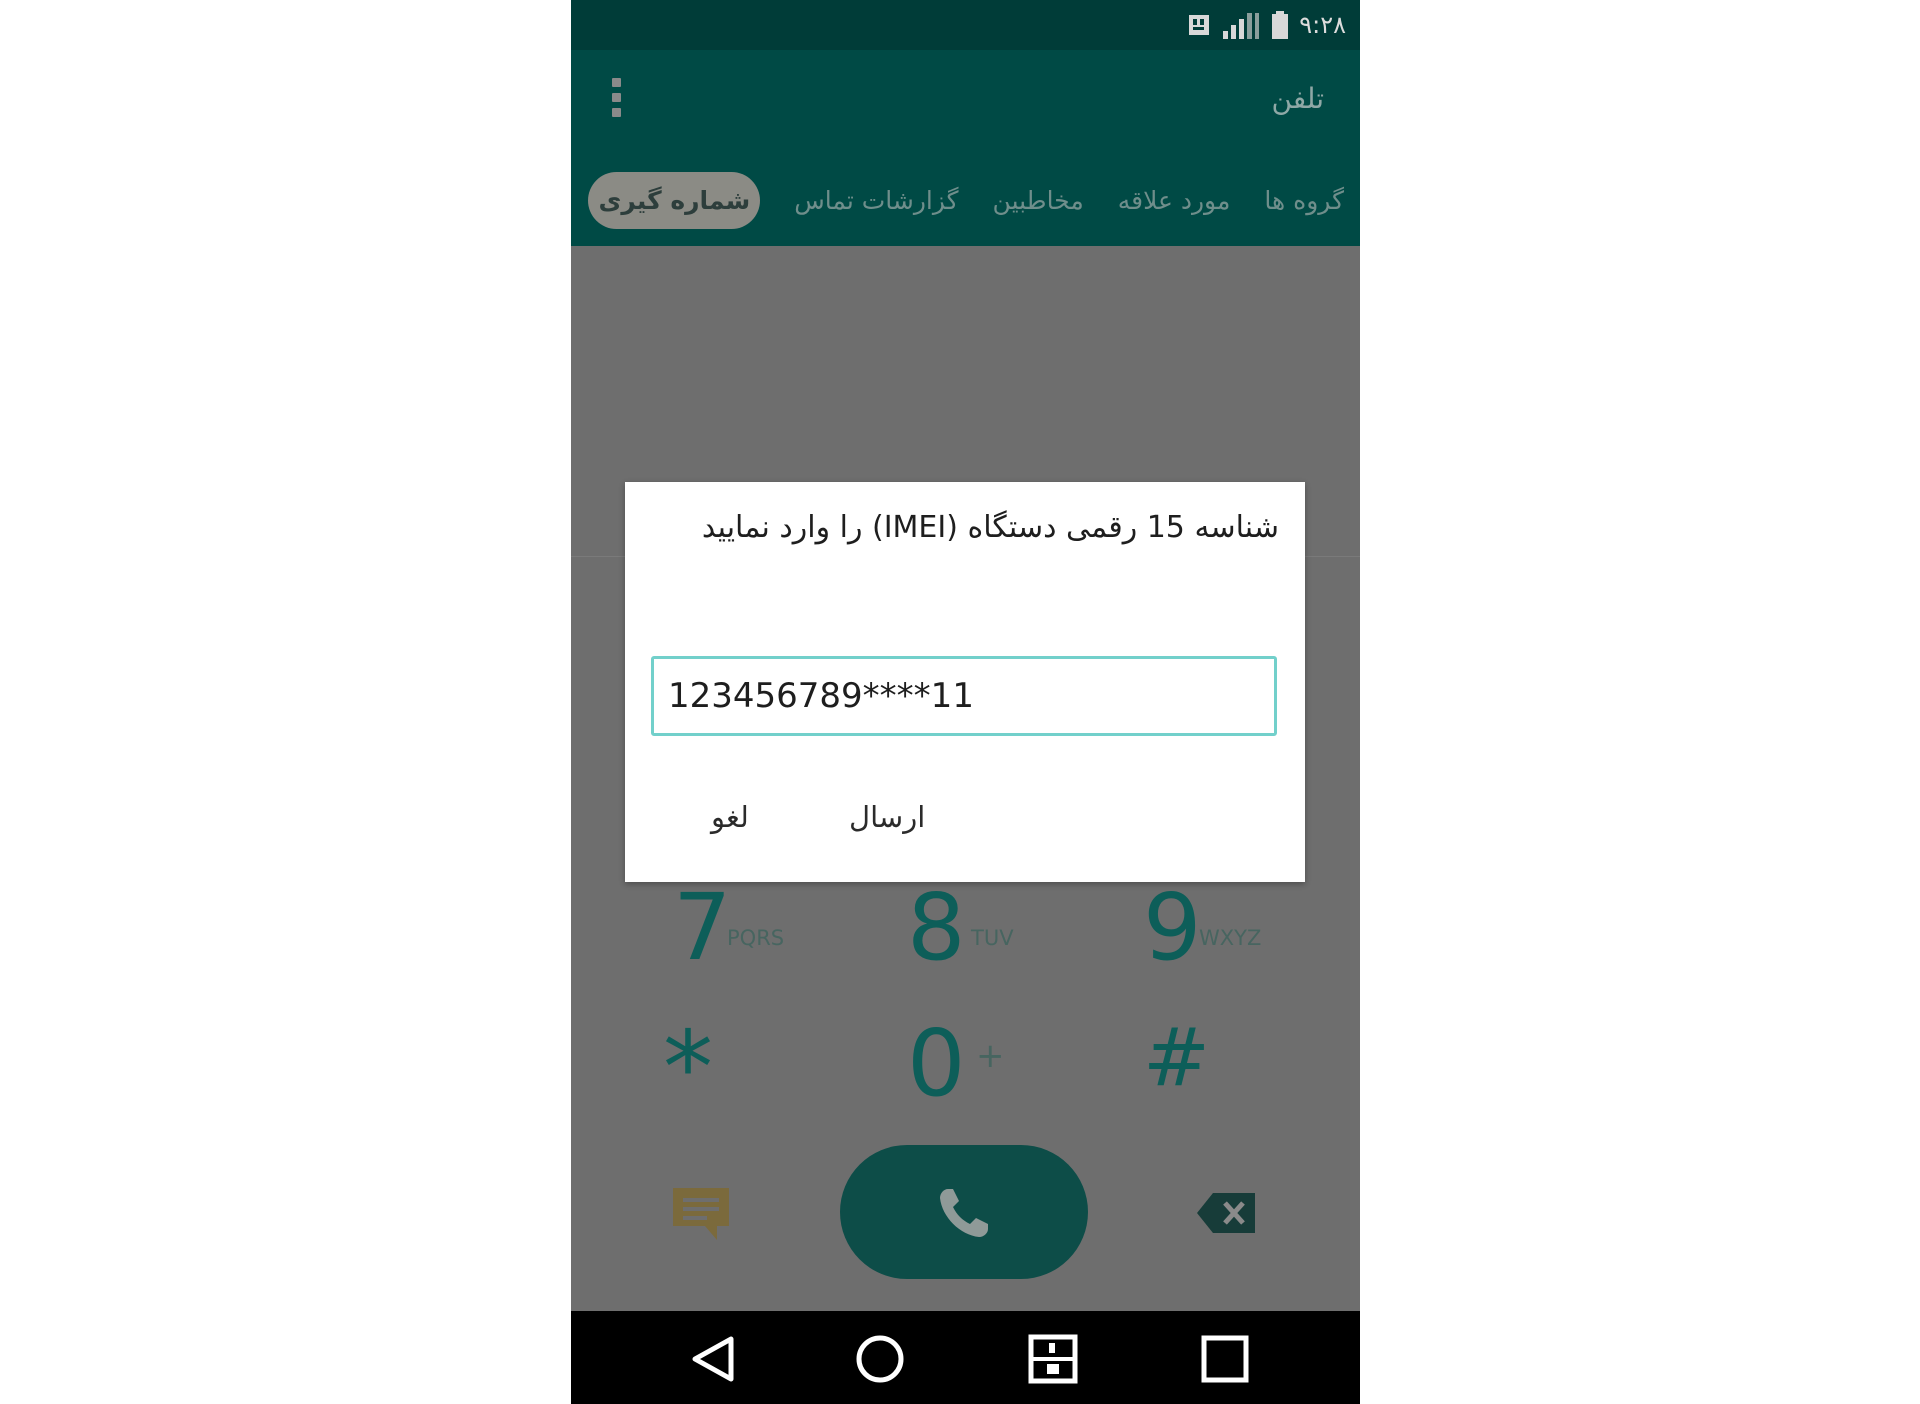 The height and width of the screenshot is (1404, 1920). What do you see at coordinates (617, 103) in the screenshot?
I see `more-vert-icon` at bounding box center [617, 103].